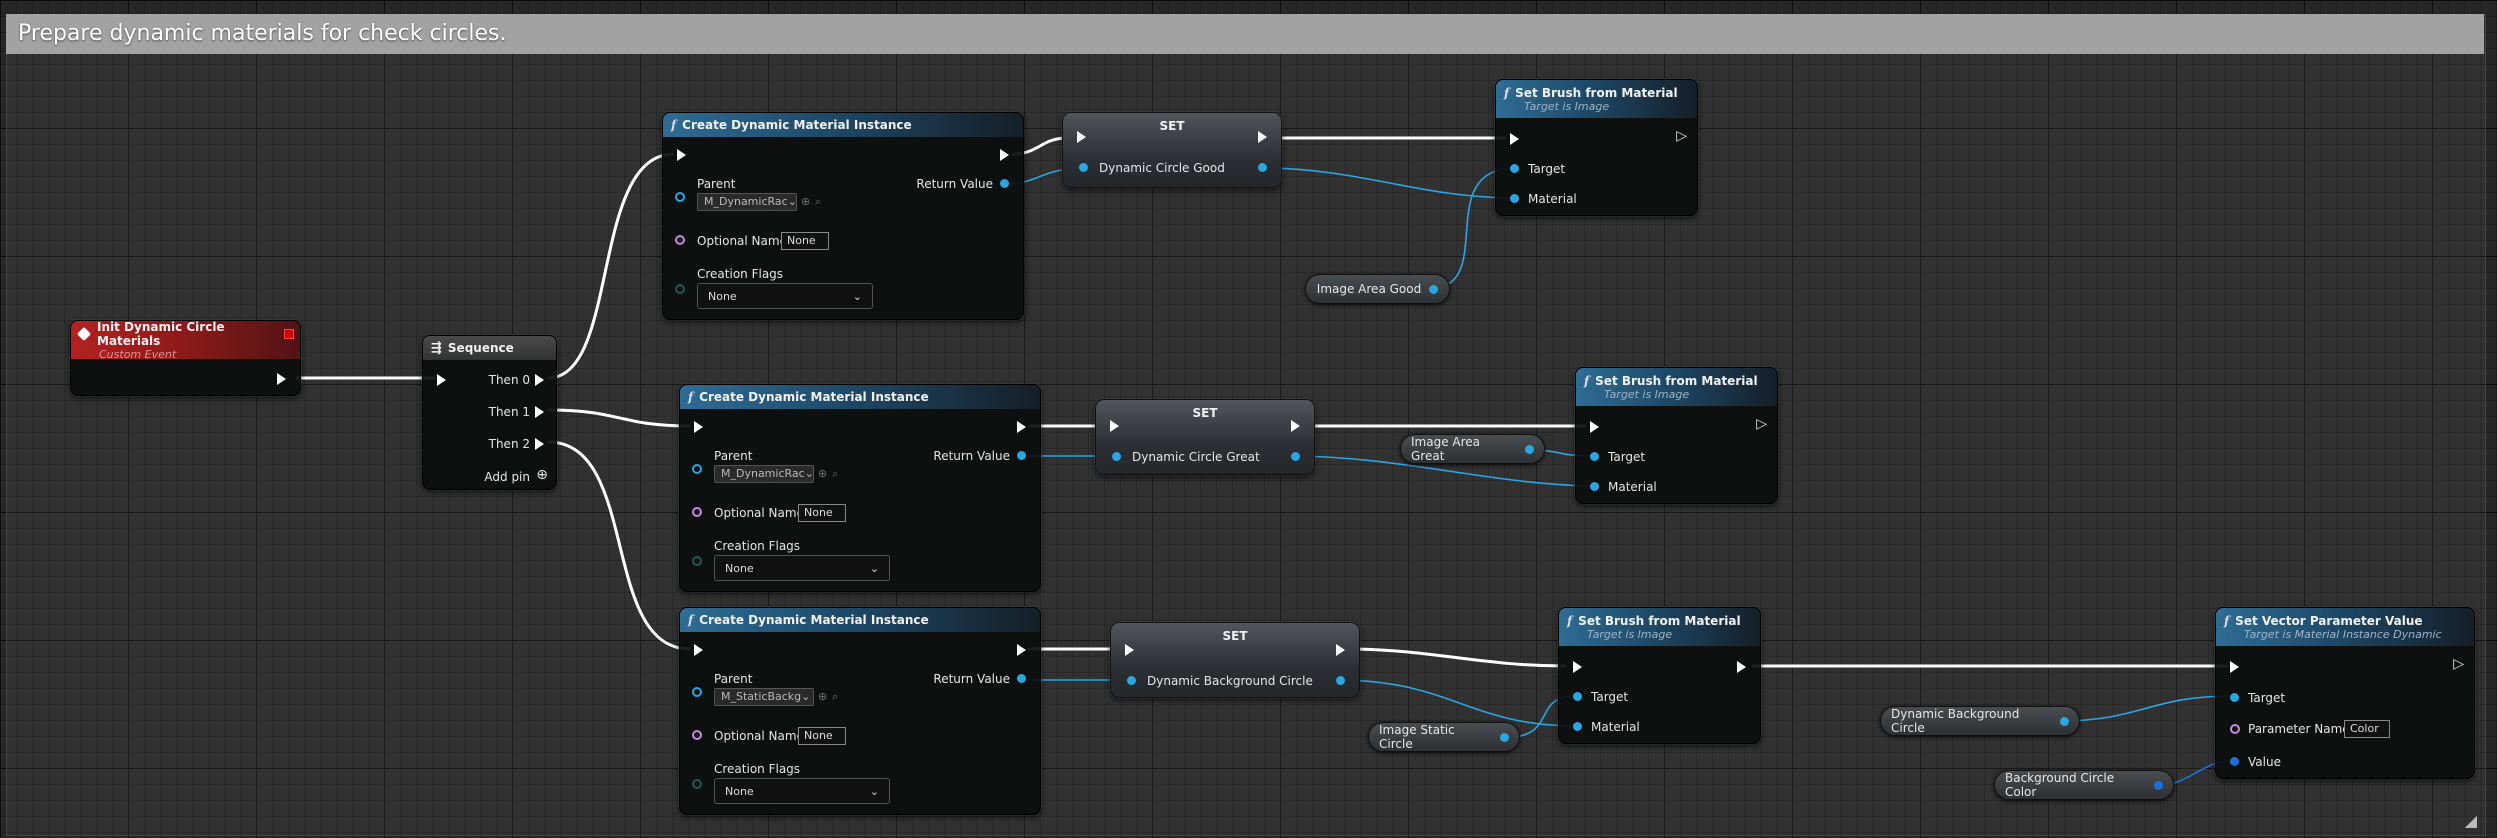 Image resolution: width=2497 pixels, height=838 pixels. Describe the element at coordinates (507, 477) in the screenshot. I see `add-pin-label: Add pin` at that location.